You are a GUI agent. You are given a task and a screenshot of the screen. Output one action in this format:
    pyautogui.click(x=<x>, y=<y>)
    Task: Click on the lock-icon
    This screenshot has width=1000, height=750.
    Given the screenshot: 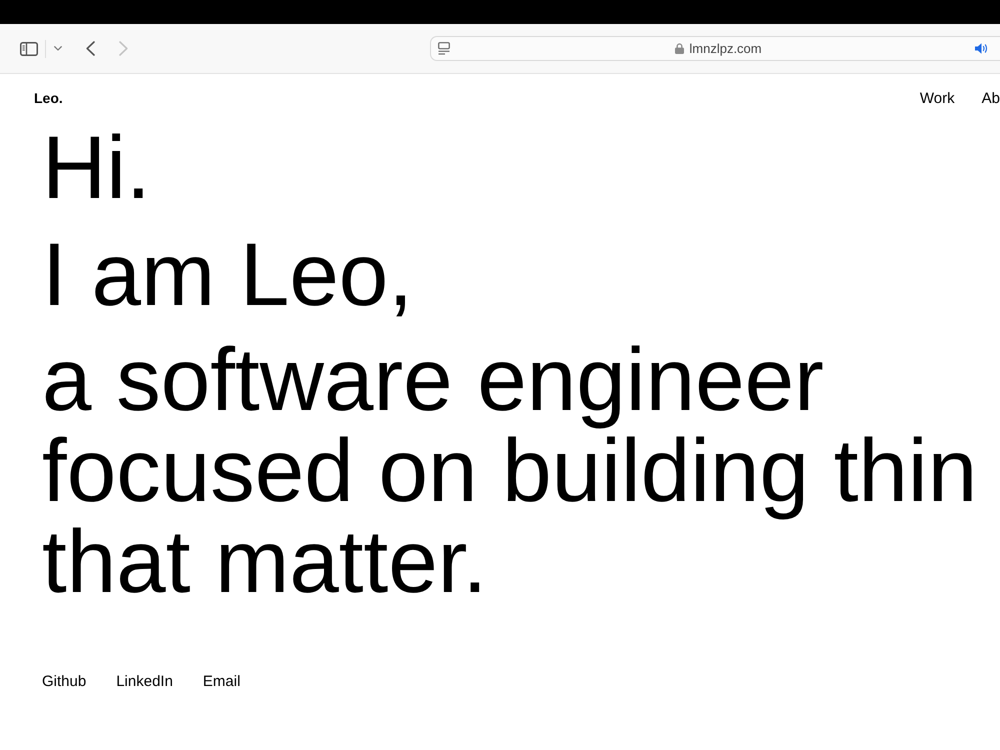 What is the action you would take?
    pyautogui.click(x=679, y=48)
    